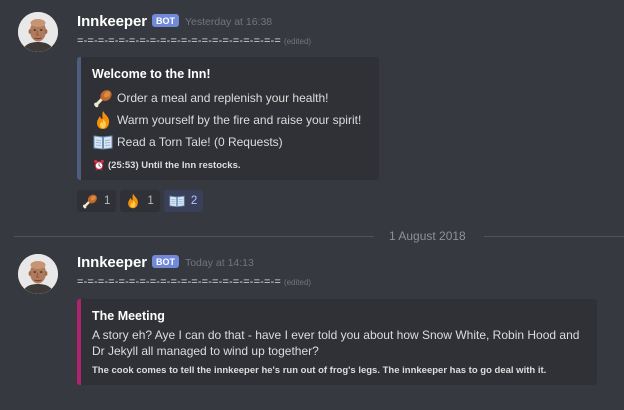  I want to click on embed-line: Order a meal and replenish your health!, so click(210, 98).